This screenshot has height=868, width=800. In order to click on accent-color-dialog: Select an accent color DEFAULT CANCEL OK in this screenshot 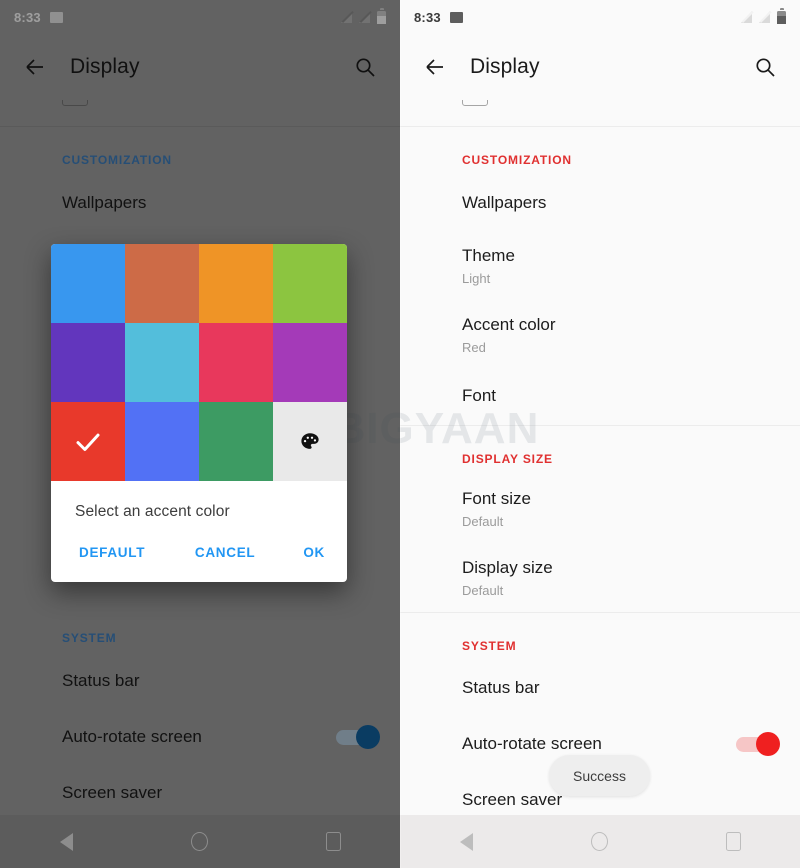, I will do `click(199, 413)`.